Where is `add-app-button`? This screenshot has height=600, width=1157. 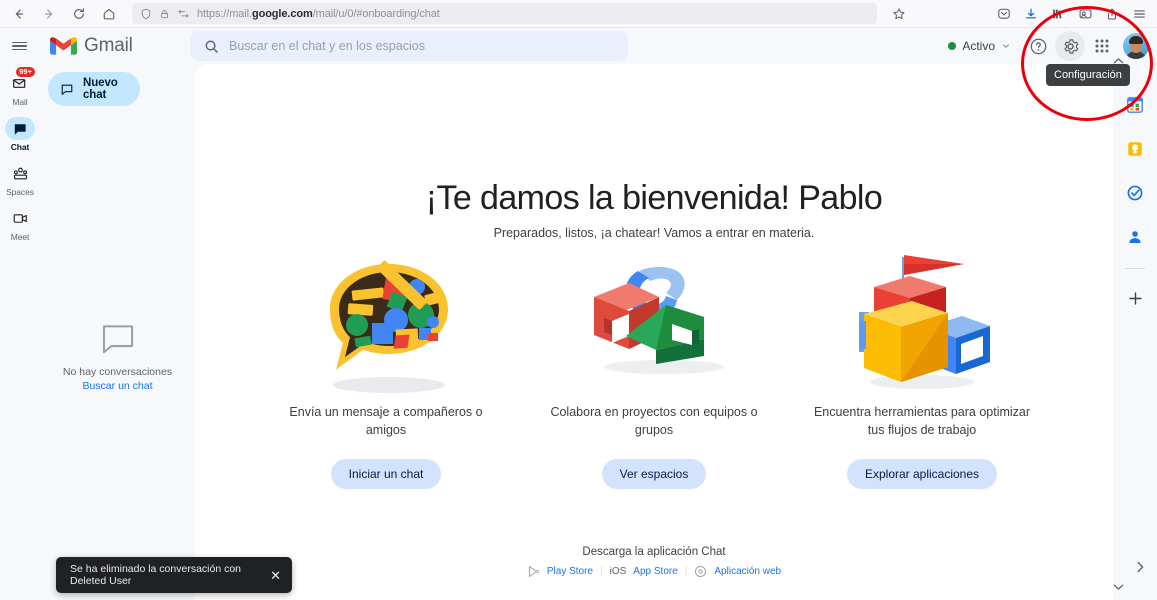
add-app-button is located at coordinates (1135, 298).